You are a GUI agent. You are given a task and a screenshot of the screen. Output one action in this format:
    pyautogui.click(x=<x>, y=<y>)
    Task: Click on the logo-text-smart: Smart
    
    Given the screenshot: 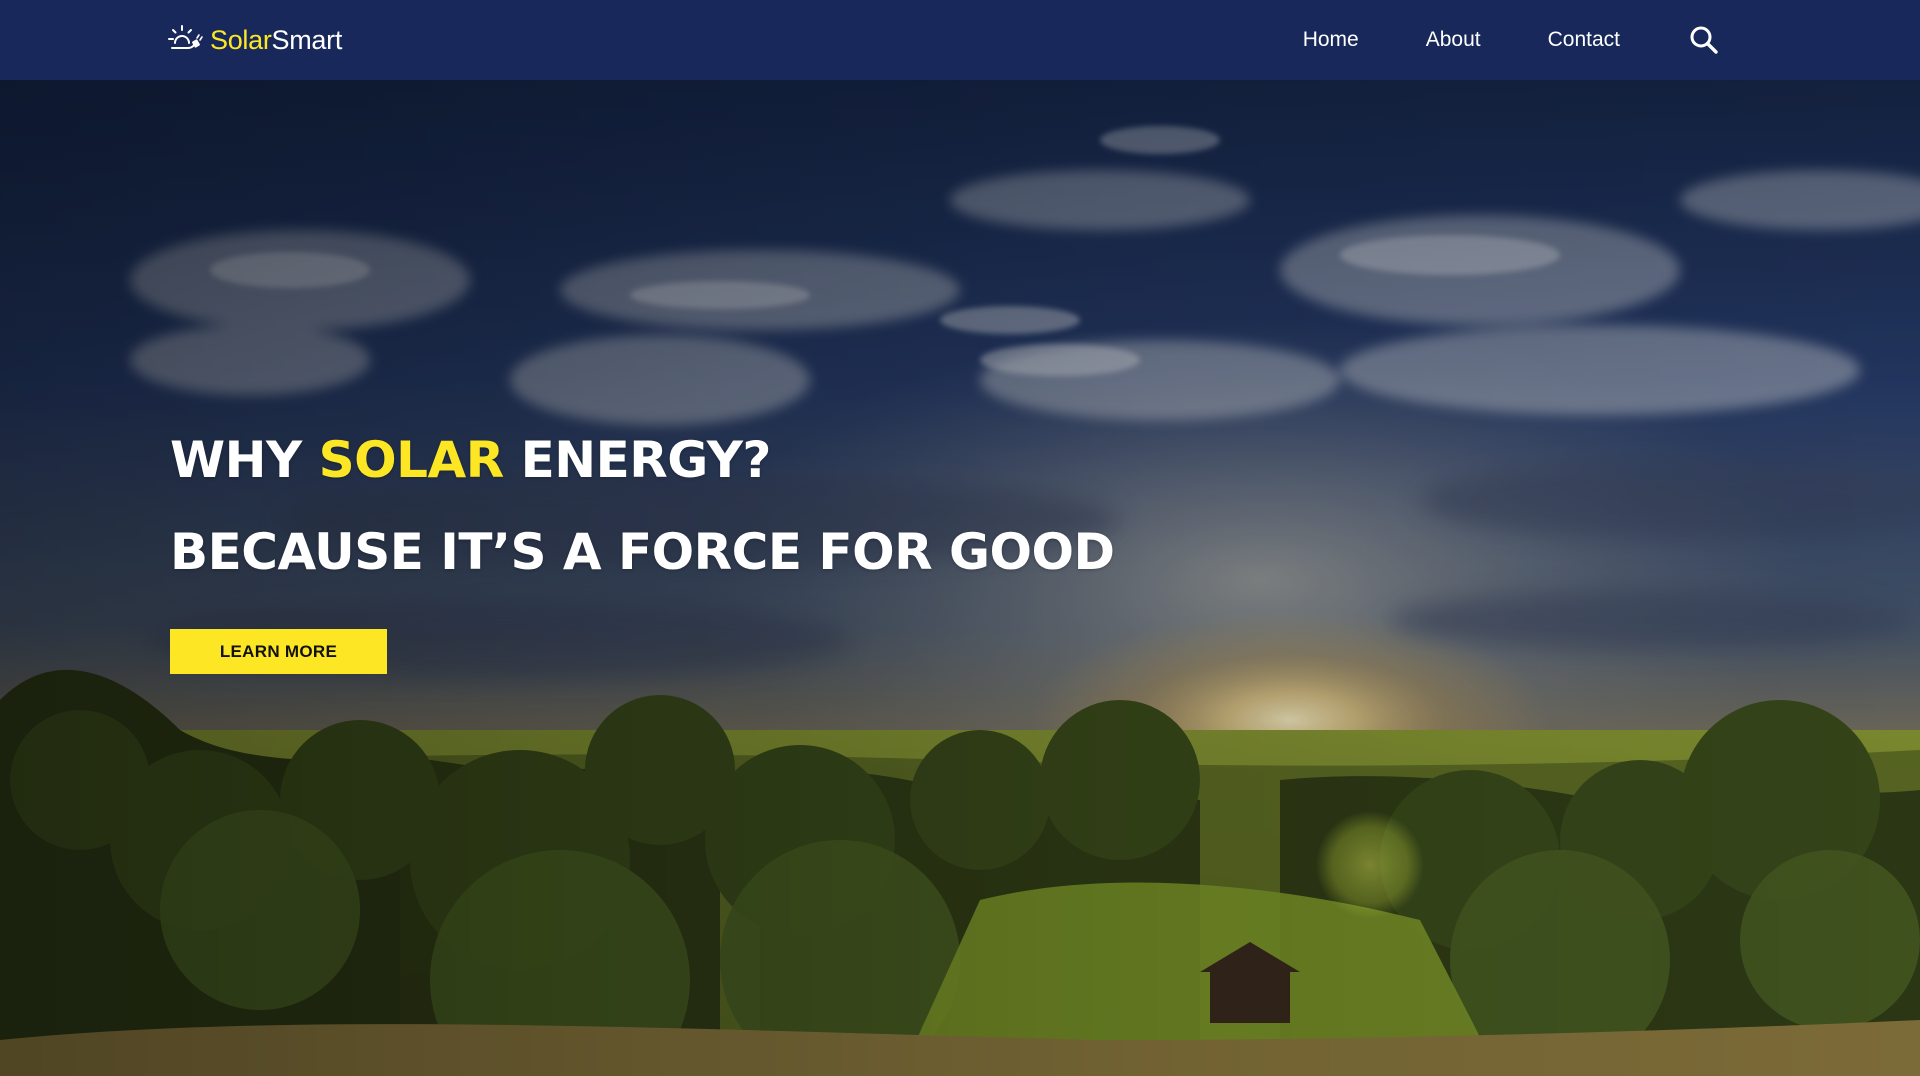 What is the action you would take?
    pyautogui.click(x=307, y=40)
    